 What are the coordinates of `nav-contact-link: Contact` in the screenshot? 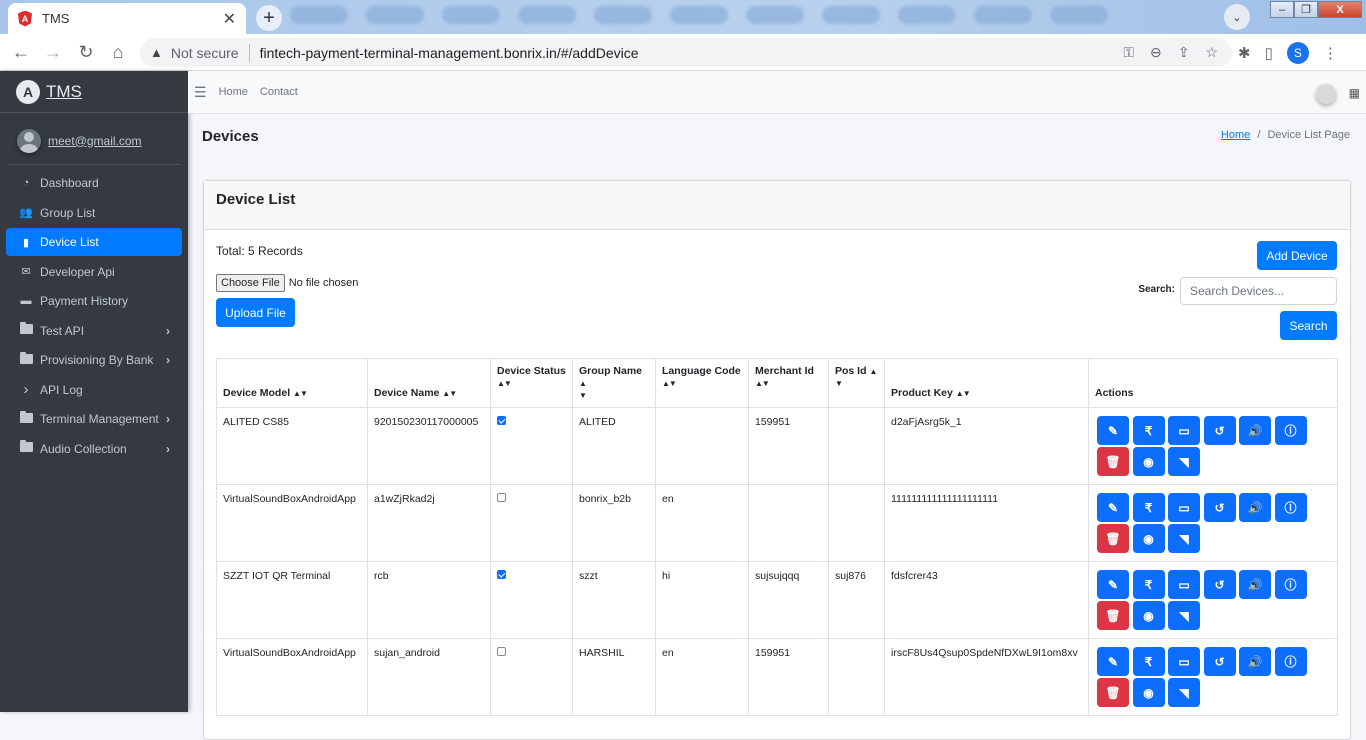 It's located at (279, 92).